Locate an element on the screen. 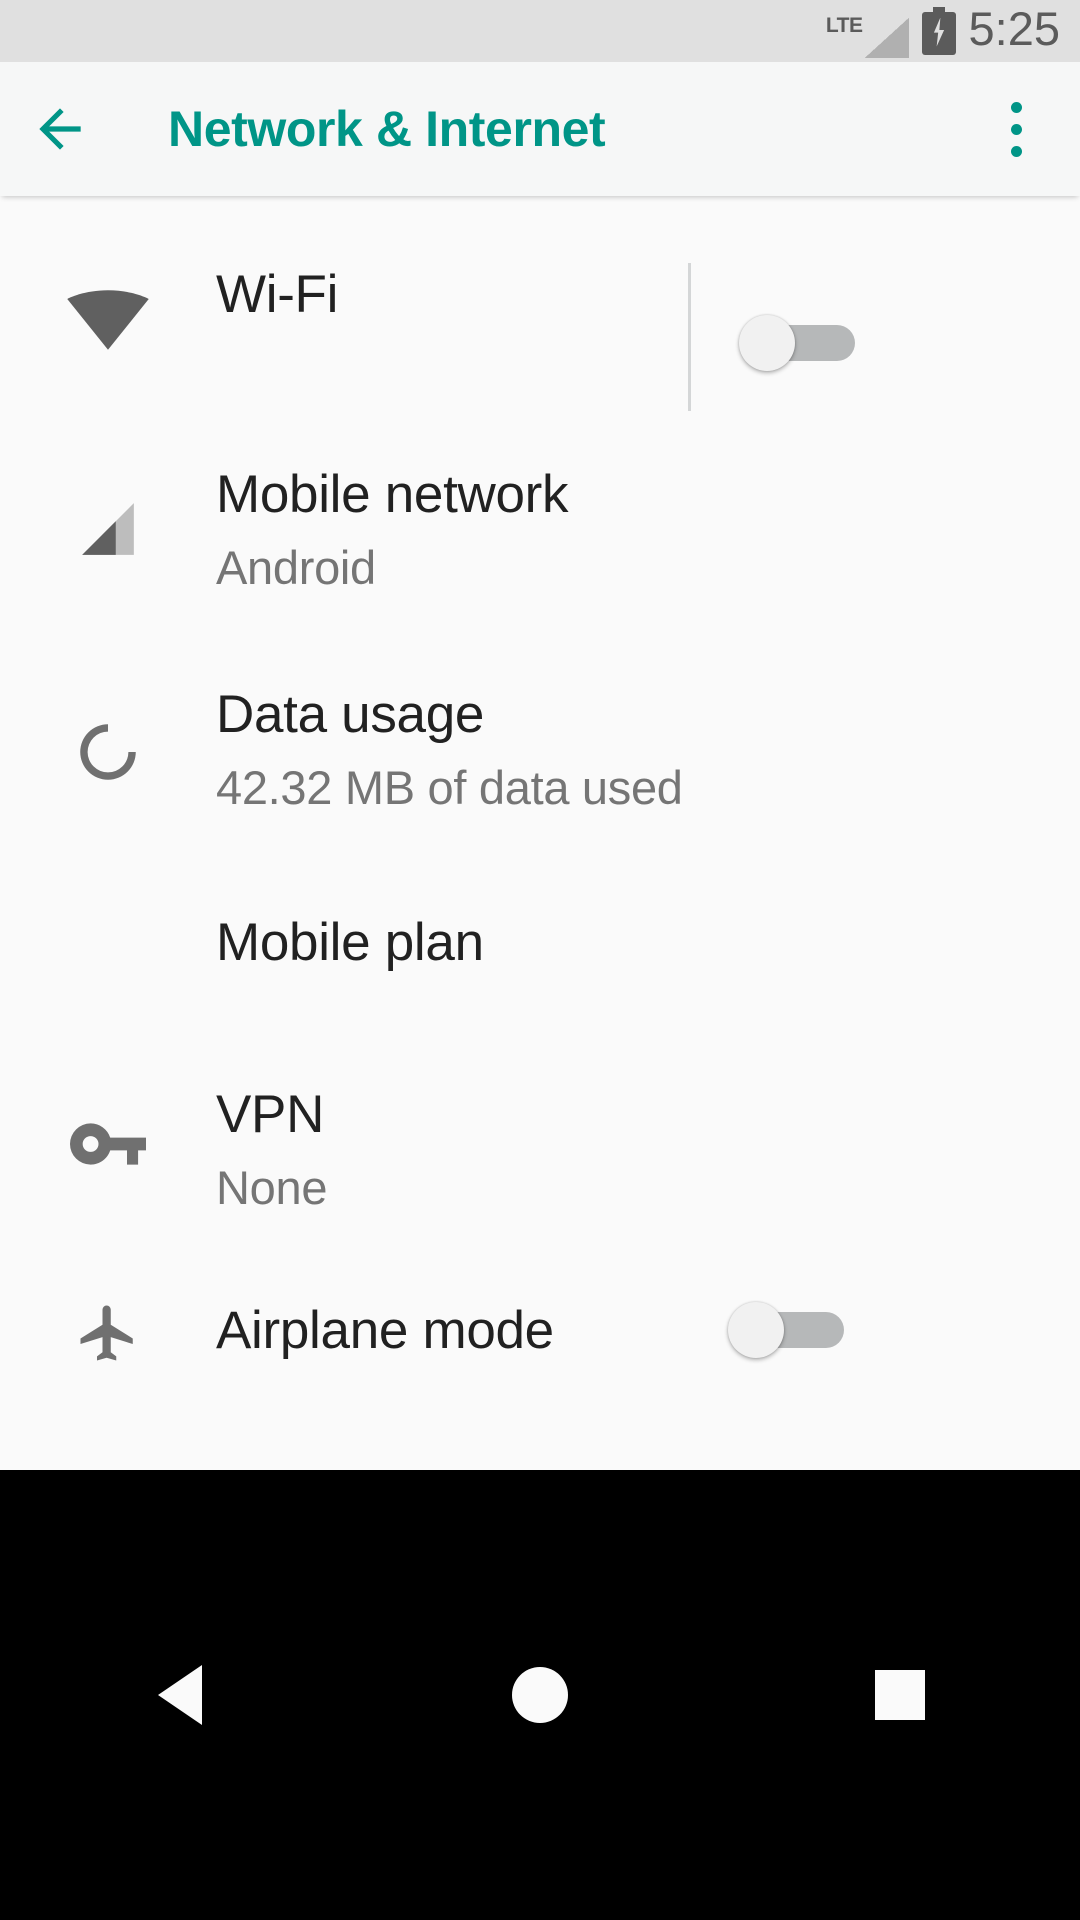  status-bar: LTE 5:25 is located at coordinates (540, 31).